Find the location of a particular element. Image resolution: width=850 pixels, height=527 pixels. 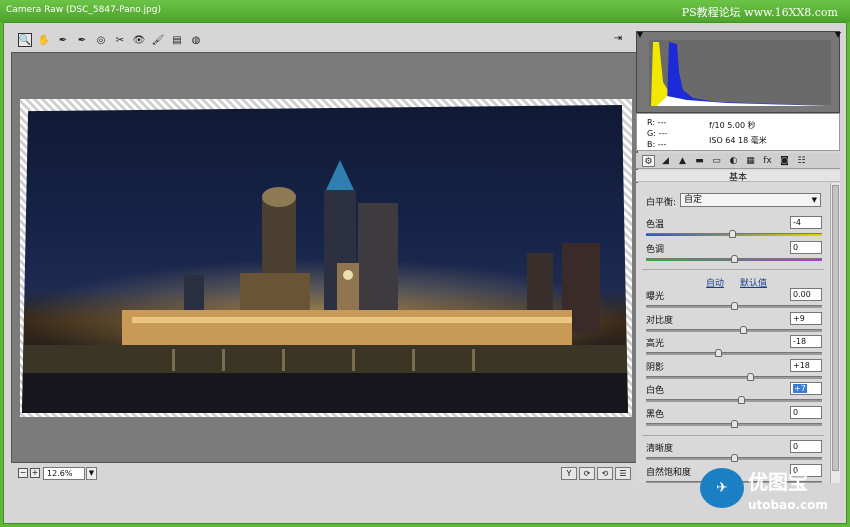

auto-link: 自动 is located at coordinates (715, 282).